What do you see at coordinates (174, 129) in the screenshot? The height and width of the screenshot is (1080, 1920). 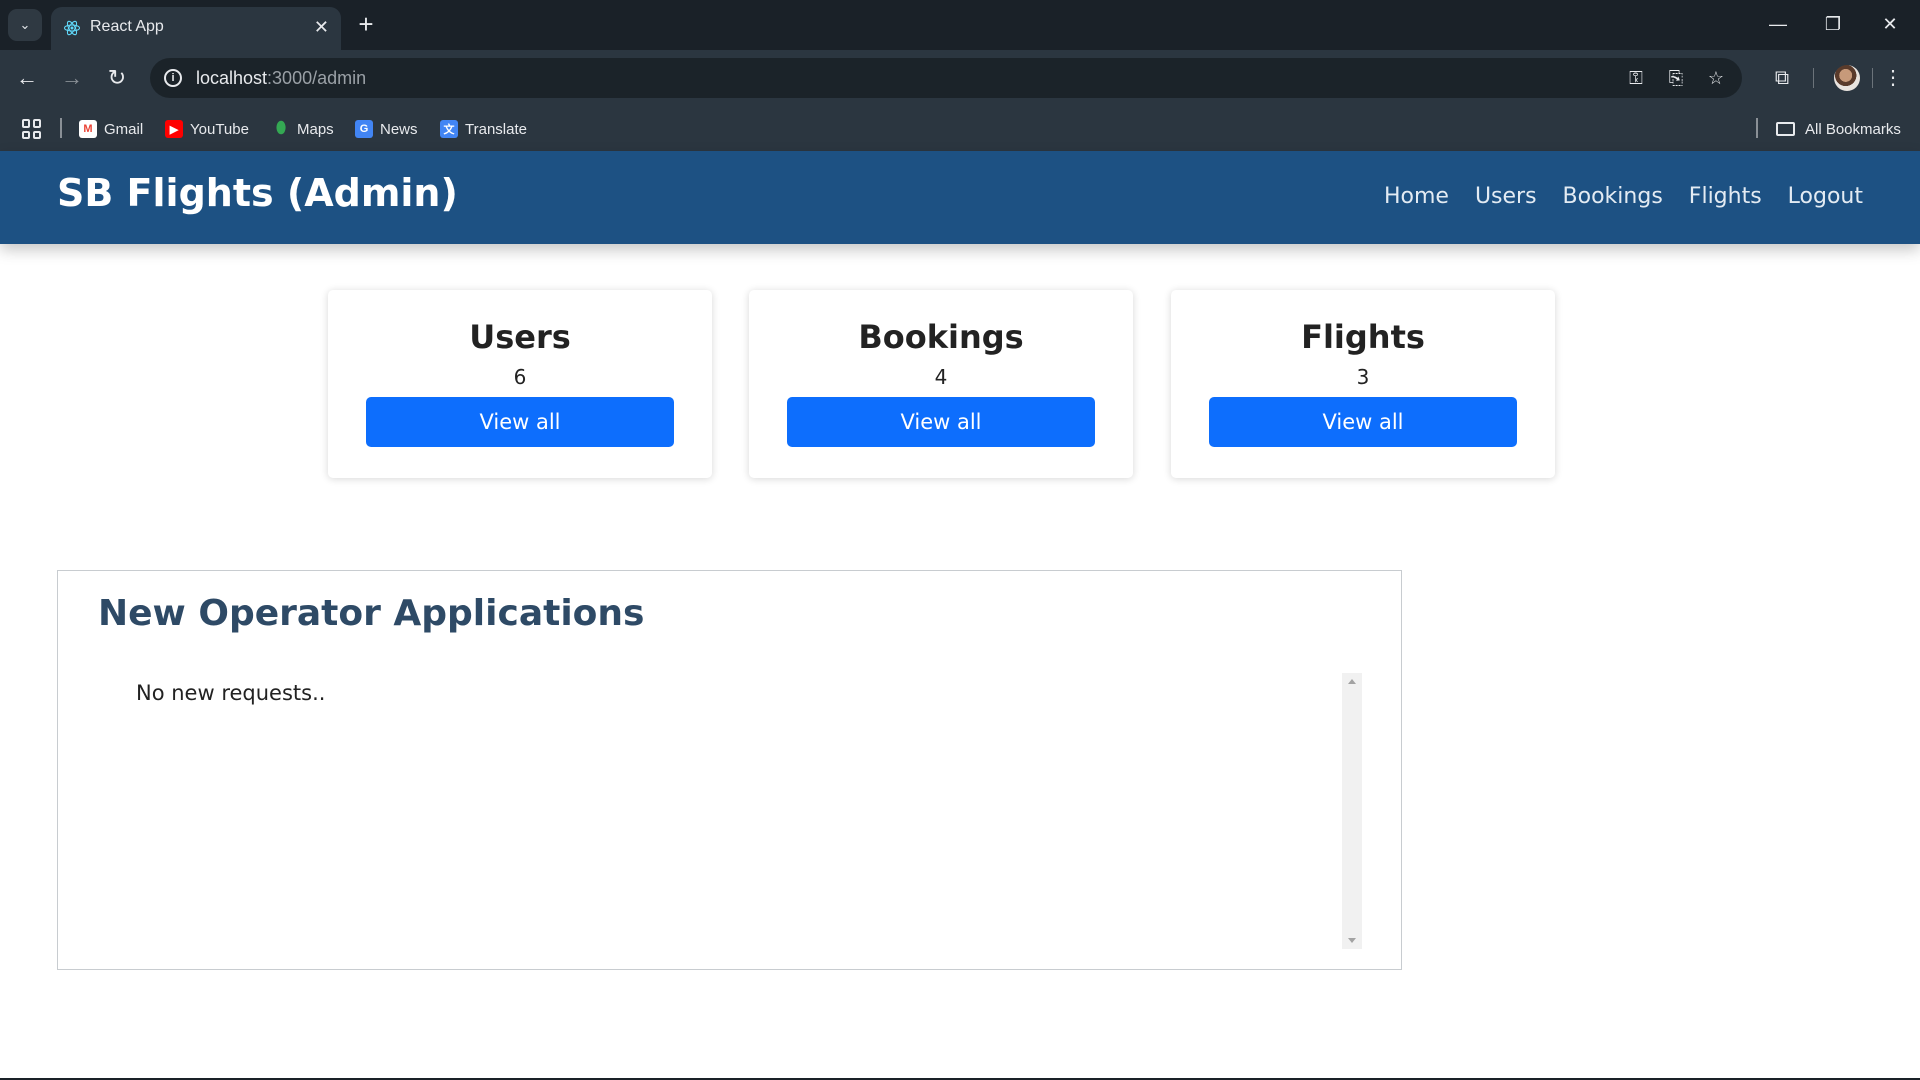 I see `youtube-icon: ▶` at bounding box center [174, 129].